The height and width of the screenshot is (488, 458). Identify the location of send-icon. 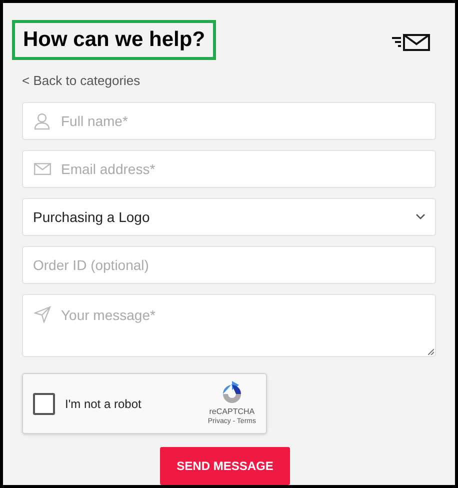
(42, 314).